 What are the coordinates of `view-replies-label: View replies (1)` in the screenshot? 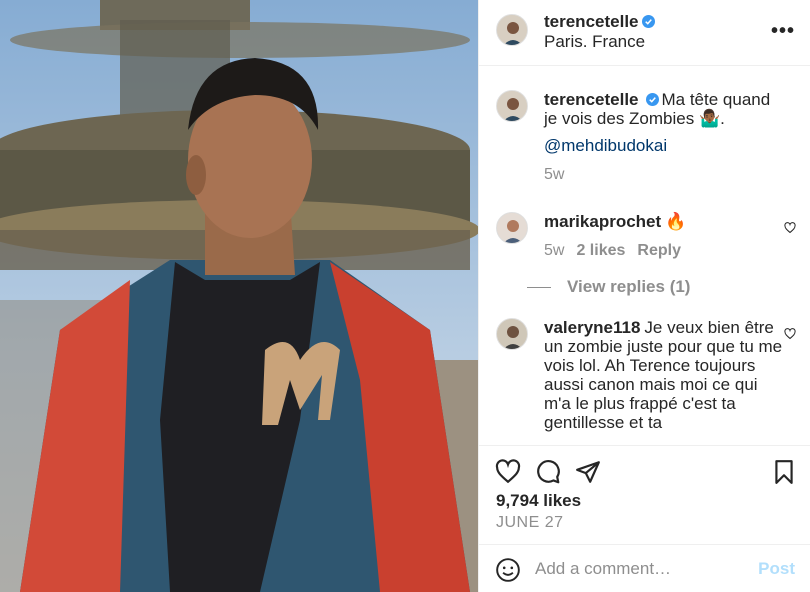 It's located at (629, 286).